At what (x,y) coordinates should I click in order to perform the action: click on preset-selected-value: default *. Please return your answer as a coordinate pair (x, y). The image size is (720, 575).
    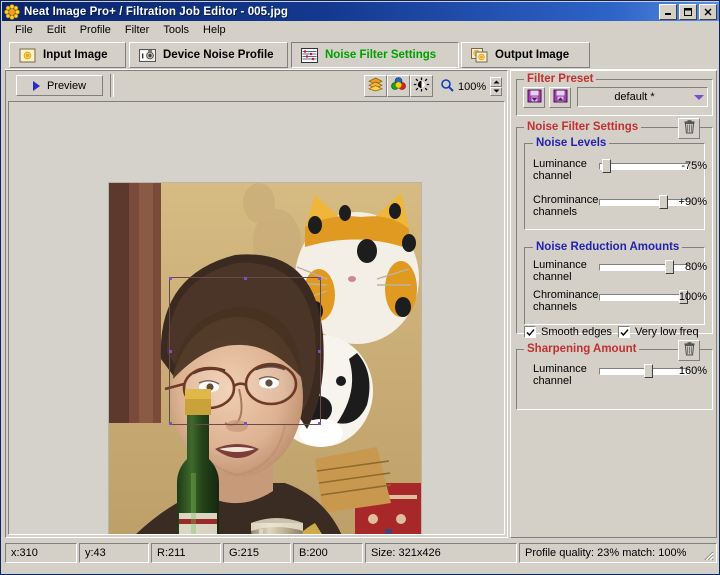
    Looking at the image, I should click on (634, 97).